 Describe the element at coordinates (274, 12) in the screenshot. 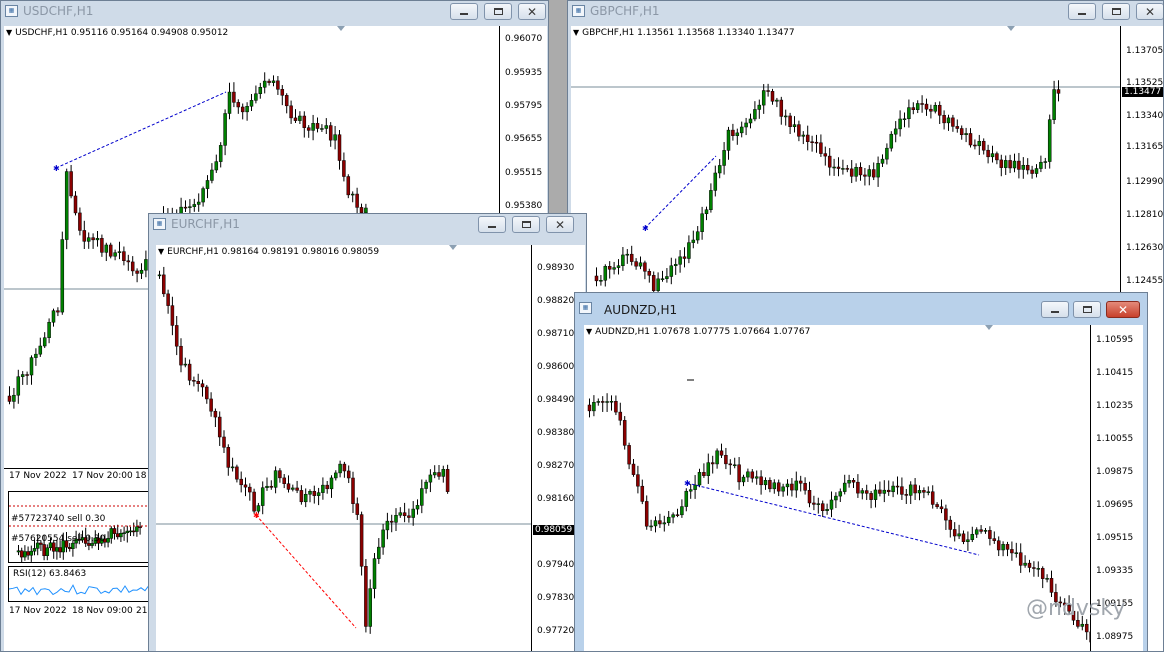

I see `usdchf-titlebar: ▦ USDCHF,H1 ✕` at that location.